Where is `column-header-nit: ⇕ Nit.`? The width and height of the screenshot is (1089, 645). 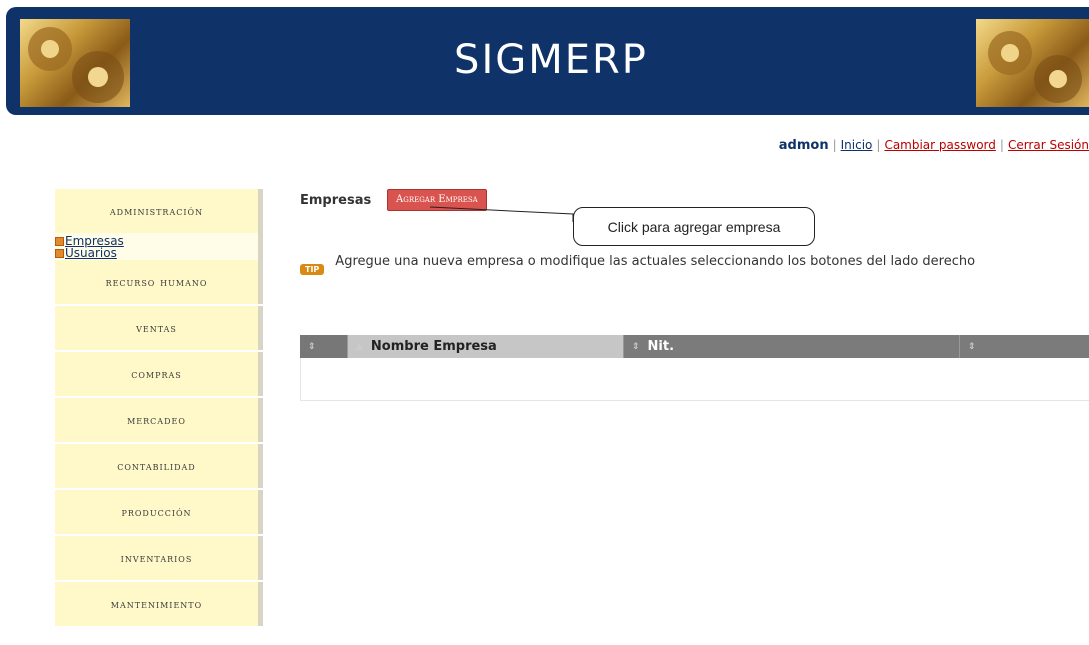 column-header-nit: ⇕ Nit. is located at coordinates (792, 346).